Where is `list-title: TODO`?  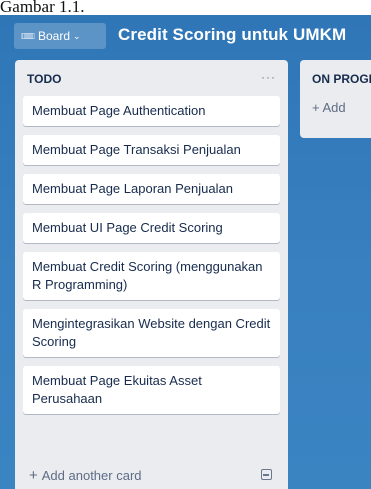
list-title: TODO is located at coordinates (44, 79).